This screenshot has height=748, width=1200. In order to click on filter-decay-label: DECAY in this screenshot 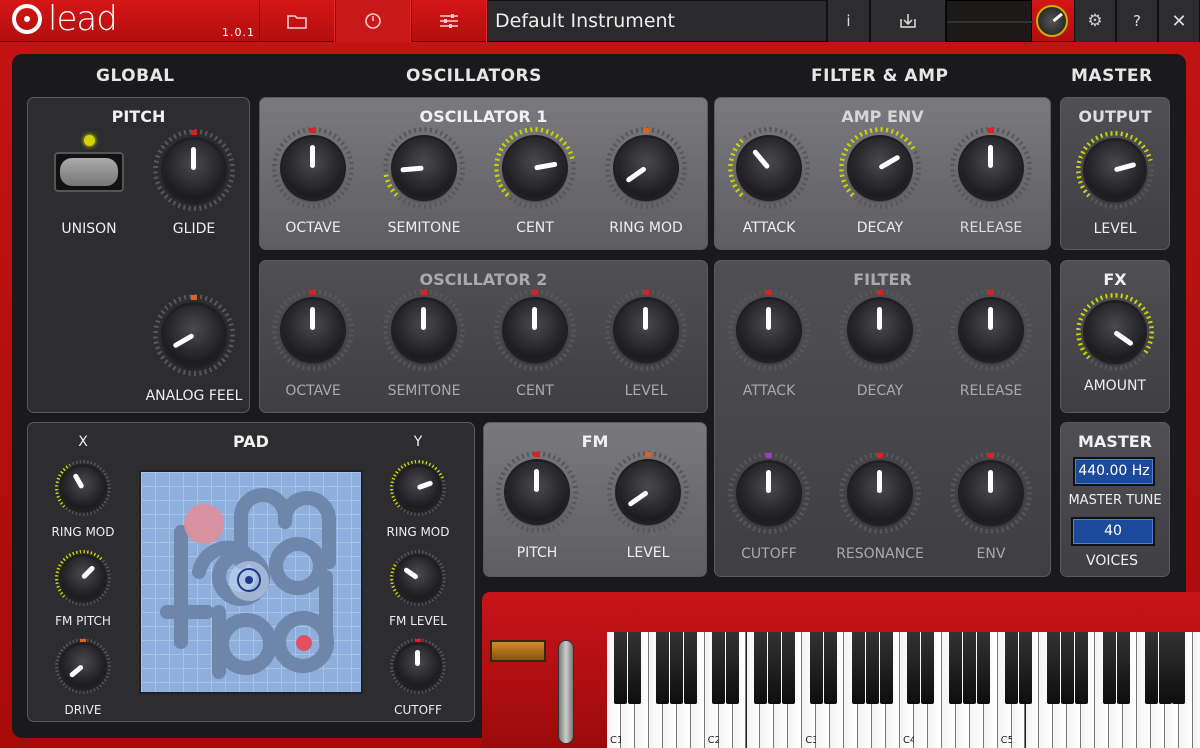, I will do `click(880, 391)`.